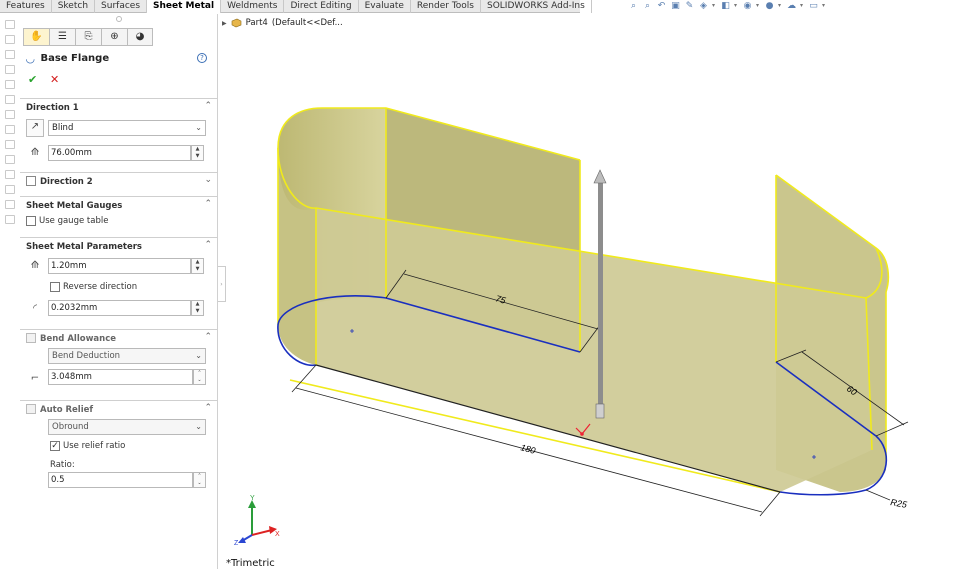  I want to click on origin-handle, so click(583, 429).